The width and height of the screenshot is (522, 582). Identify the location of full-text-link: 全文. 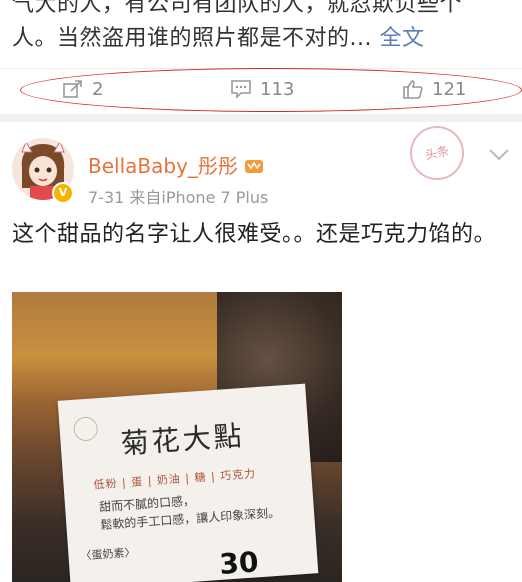
(401, 38).